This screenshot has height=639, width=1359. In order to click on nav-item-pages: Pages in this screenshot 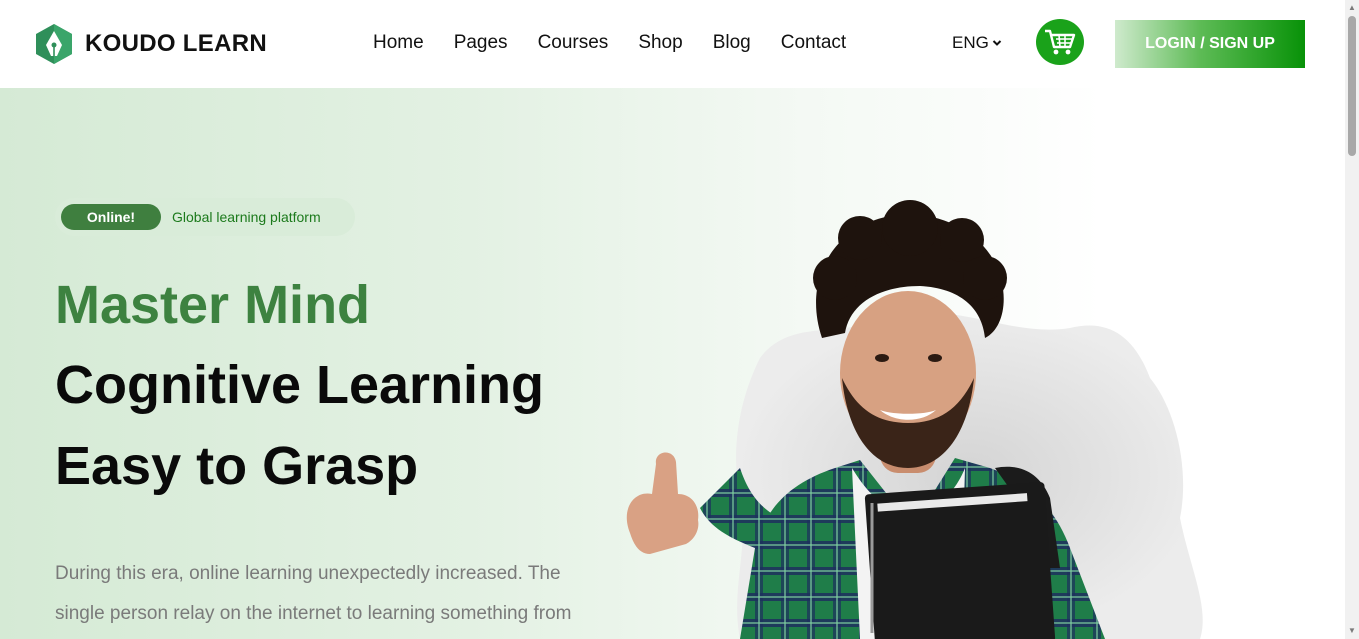, I will do `click(481, 43)`.